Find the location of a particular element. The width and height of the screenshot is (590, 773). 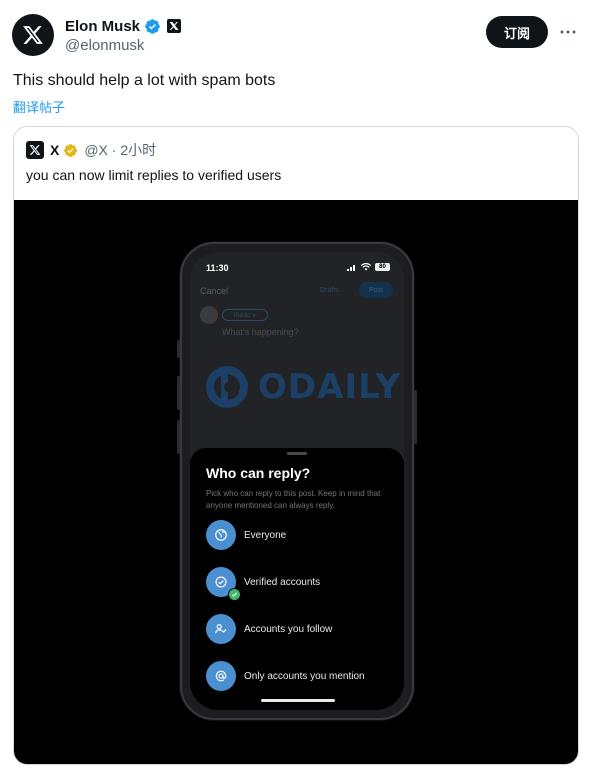

verified-badge-icon is located at coordinates (152, 26).